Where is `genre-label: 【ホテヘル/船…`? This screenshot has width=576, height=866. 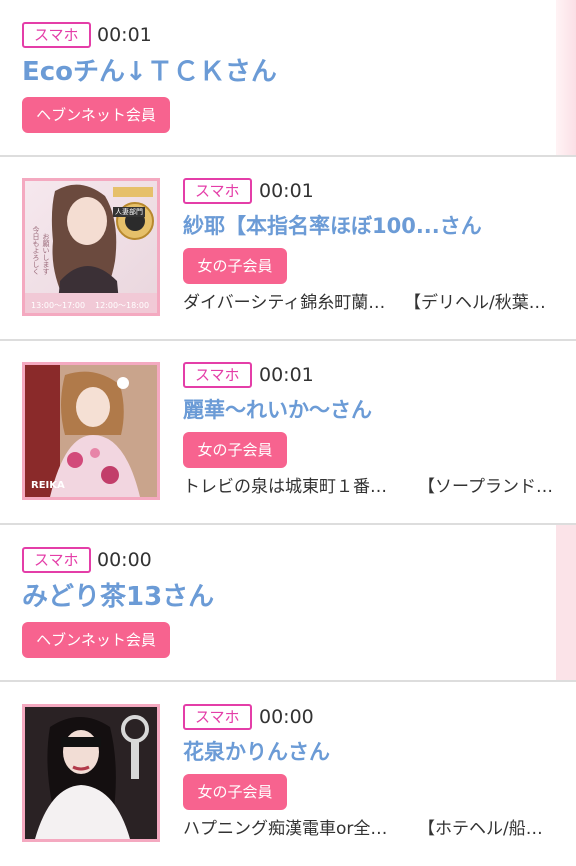 genre-label: 【ホテヘル/船… is located at coordinates (480, 829).